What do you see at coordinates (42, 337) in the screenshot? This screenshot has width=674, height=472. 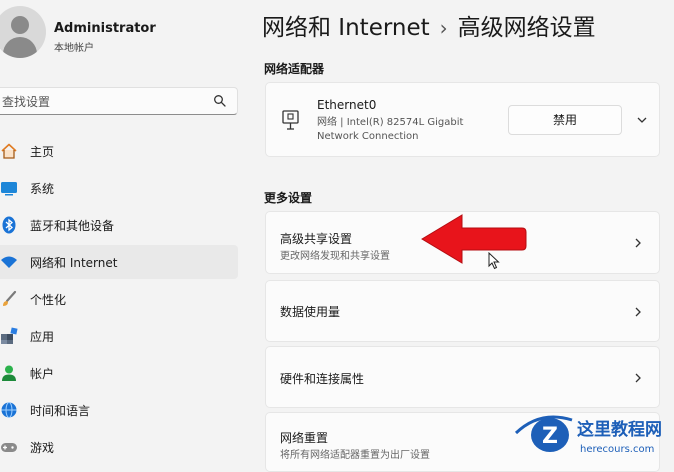 I see `sidebar-item-label: 应用` at bounding box center [42, 337].